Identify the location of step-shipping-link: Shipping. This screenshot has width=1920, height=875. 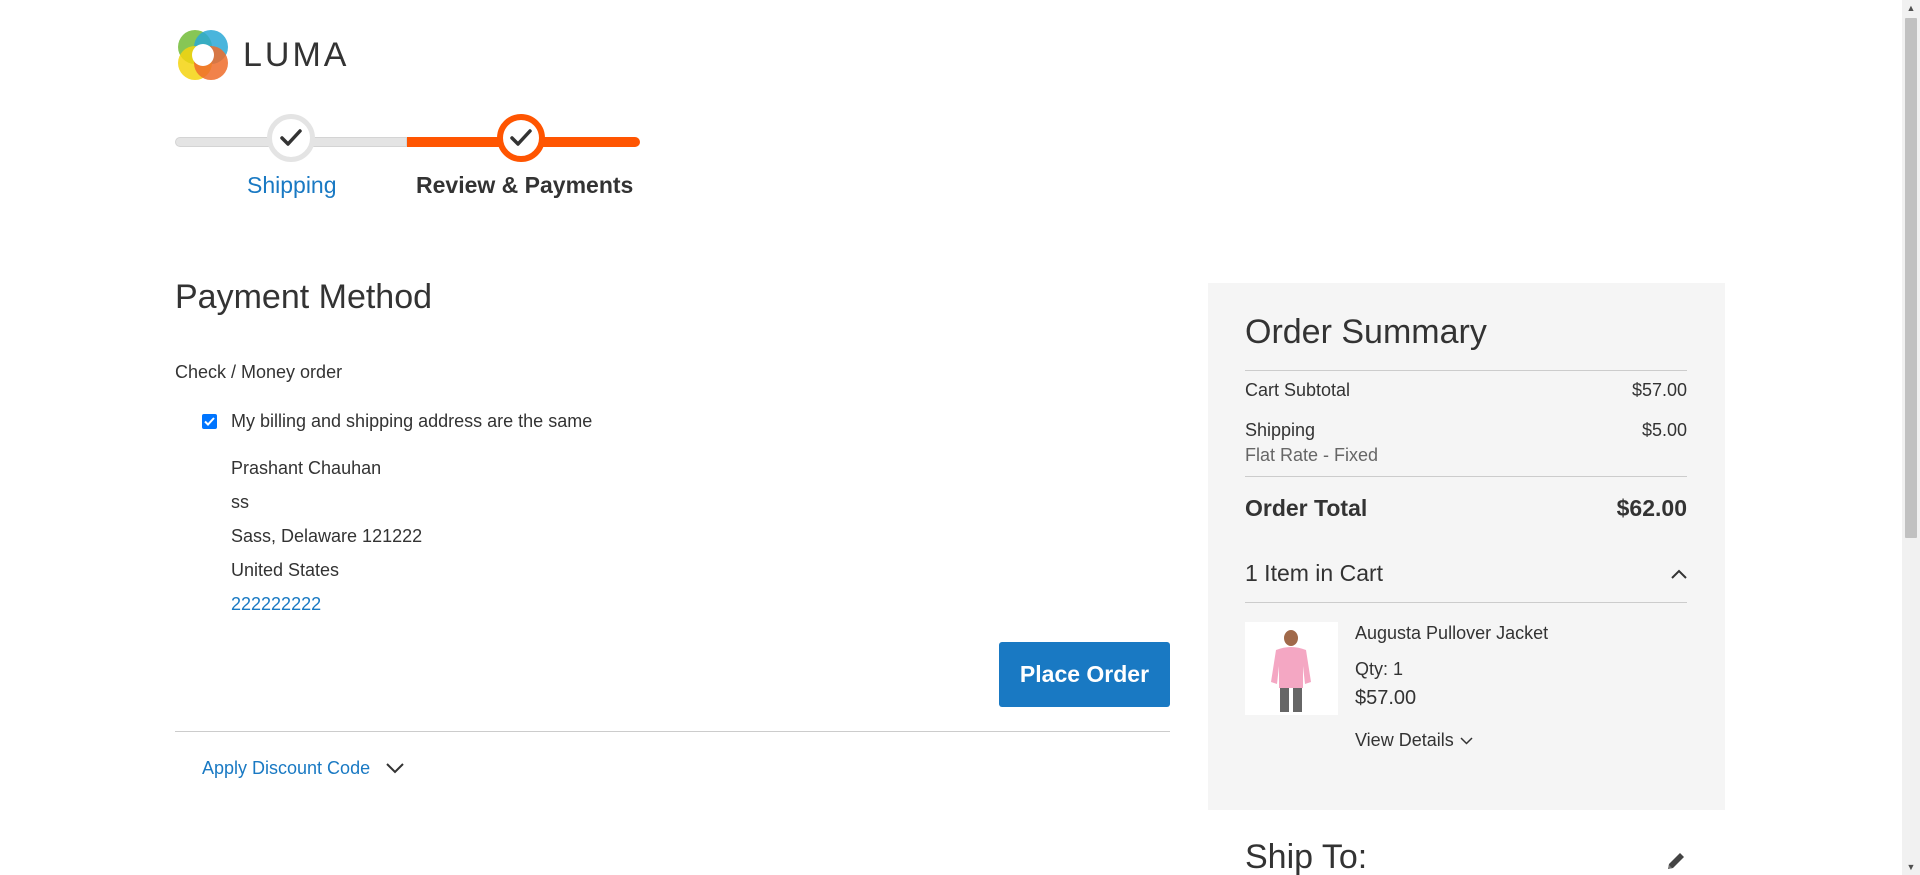
(292, 185).